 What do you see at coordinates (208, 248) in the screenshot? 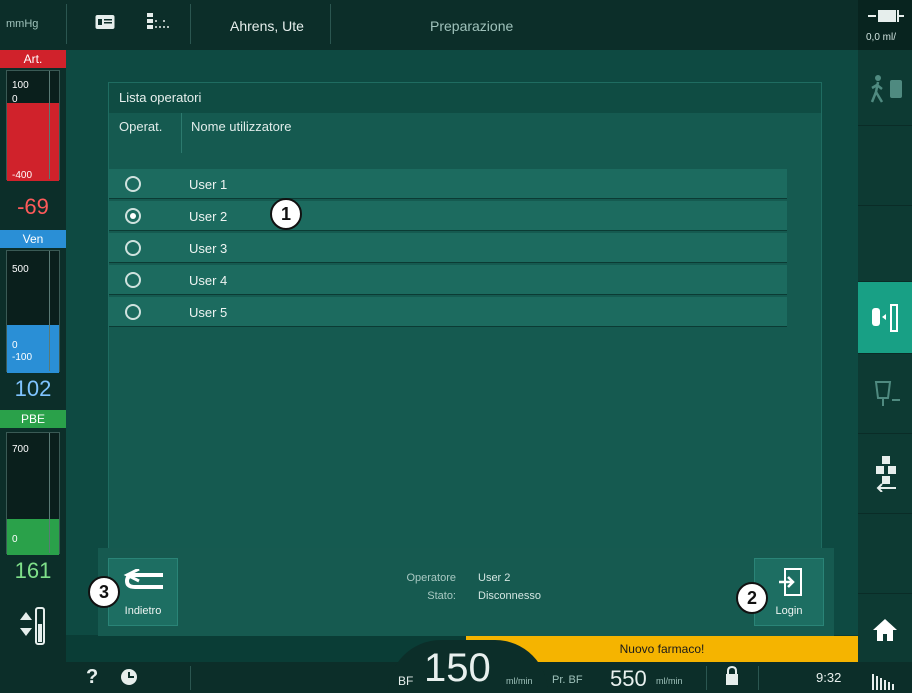
I see `user-name: User 3` at bounding box center [208, 248].